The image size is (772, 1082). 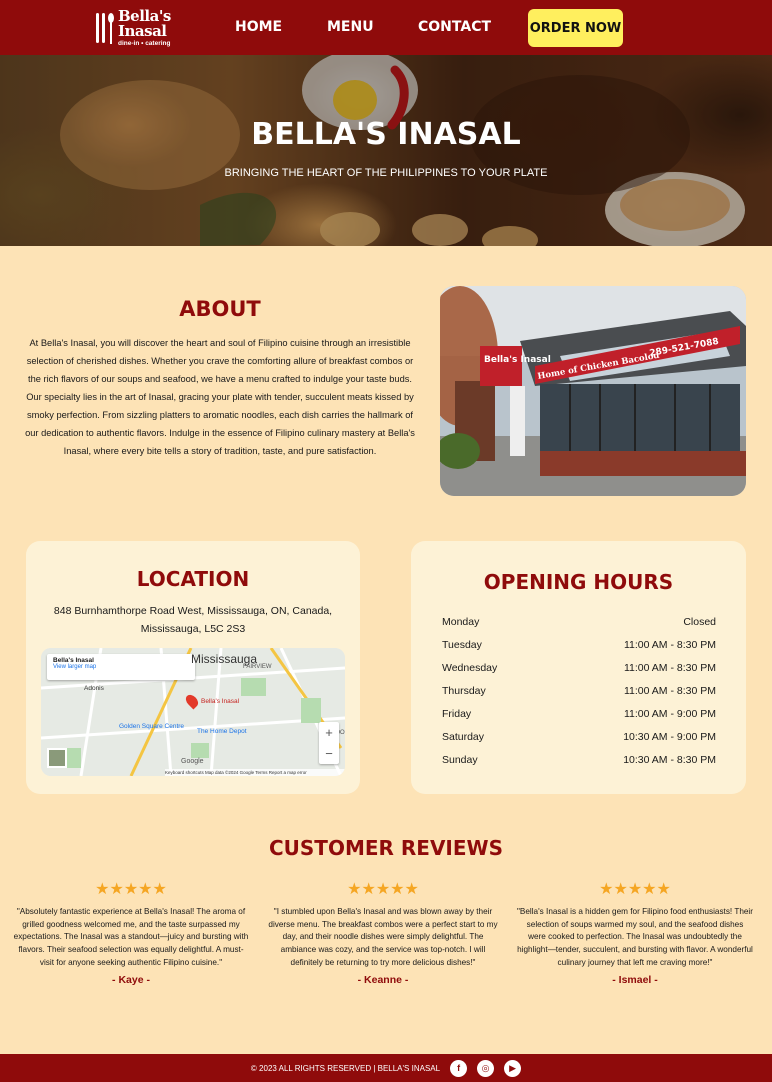 I want to click on map-place-name: Bella's Inasal, so click(x=73, y=660).